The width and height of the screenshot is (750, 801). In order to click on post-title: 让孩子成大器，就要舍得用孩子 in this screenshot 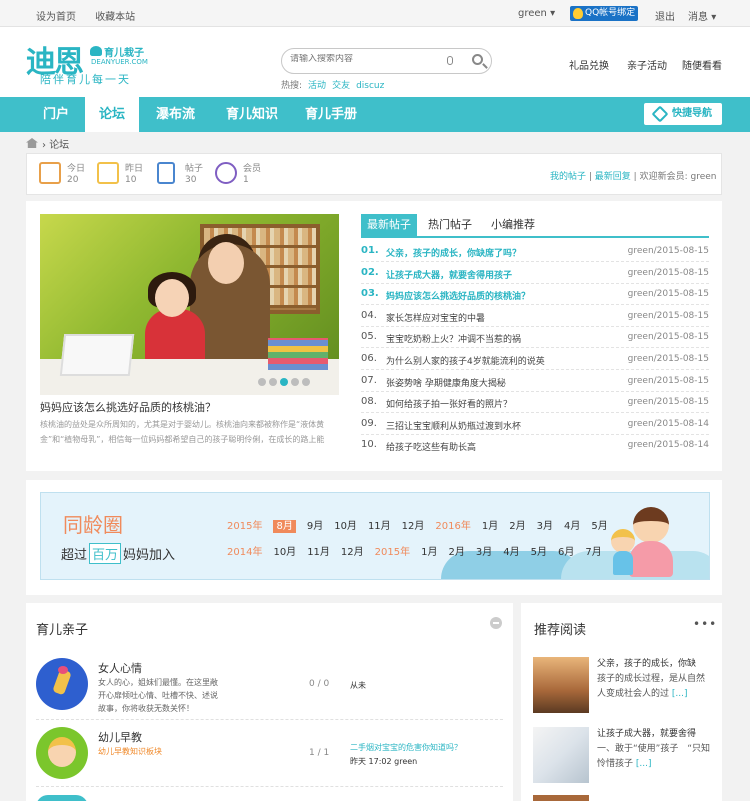, I will do `click(449, 274)`.